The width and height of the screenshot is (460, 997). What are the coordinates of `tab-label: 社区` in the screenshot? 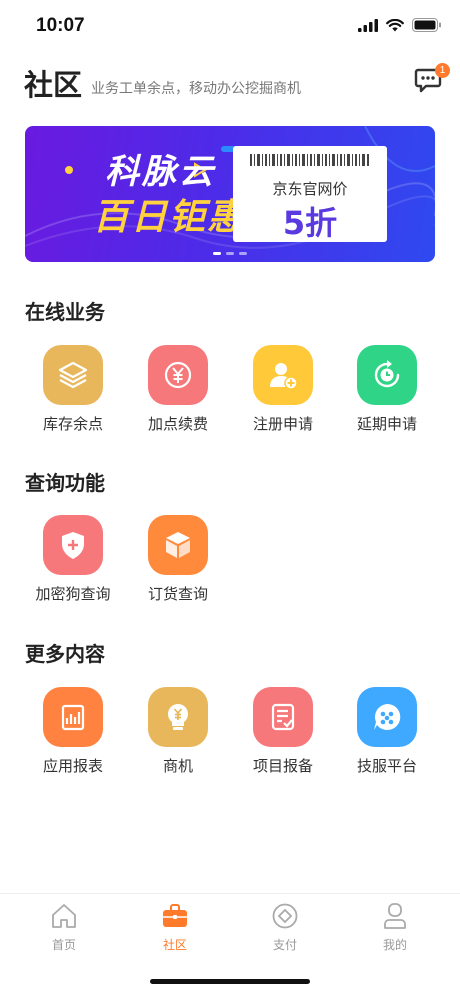 It's located at (174, 945).